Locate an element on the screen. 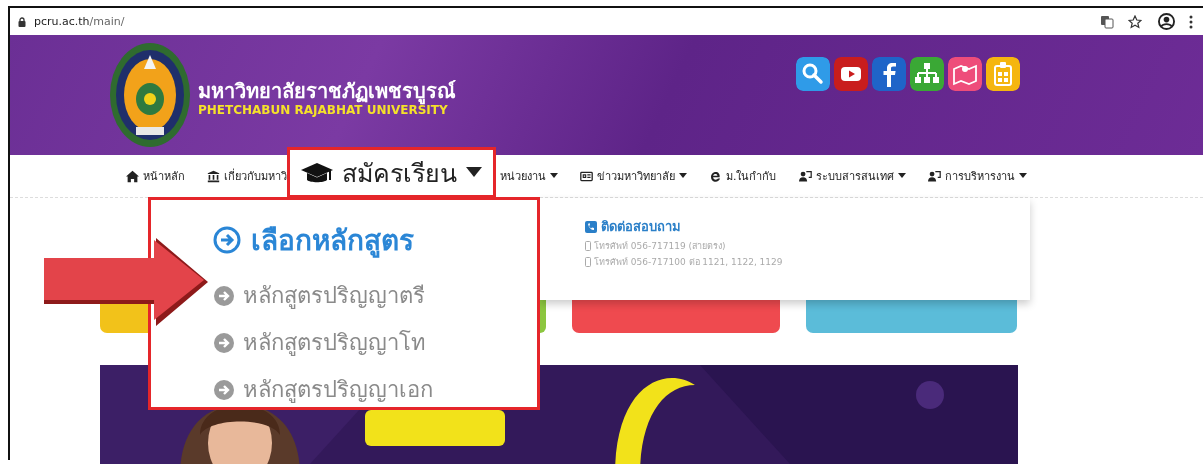  university-name-english: PHETCHABUN RAJABHAT UNIVERSITY is located at coordinates (323, 110).